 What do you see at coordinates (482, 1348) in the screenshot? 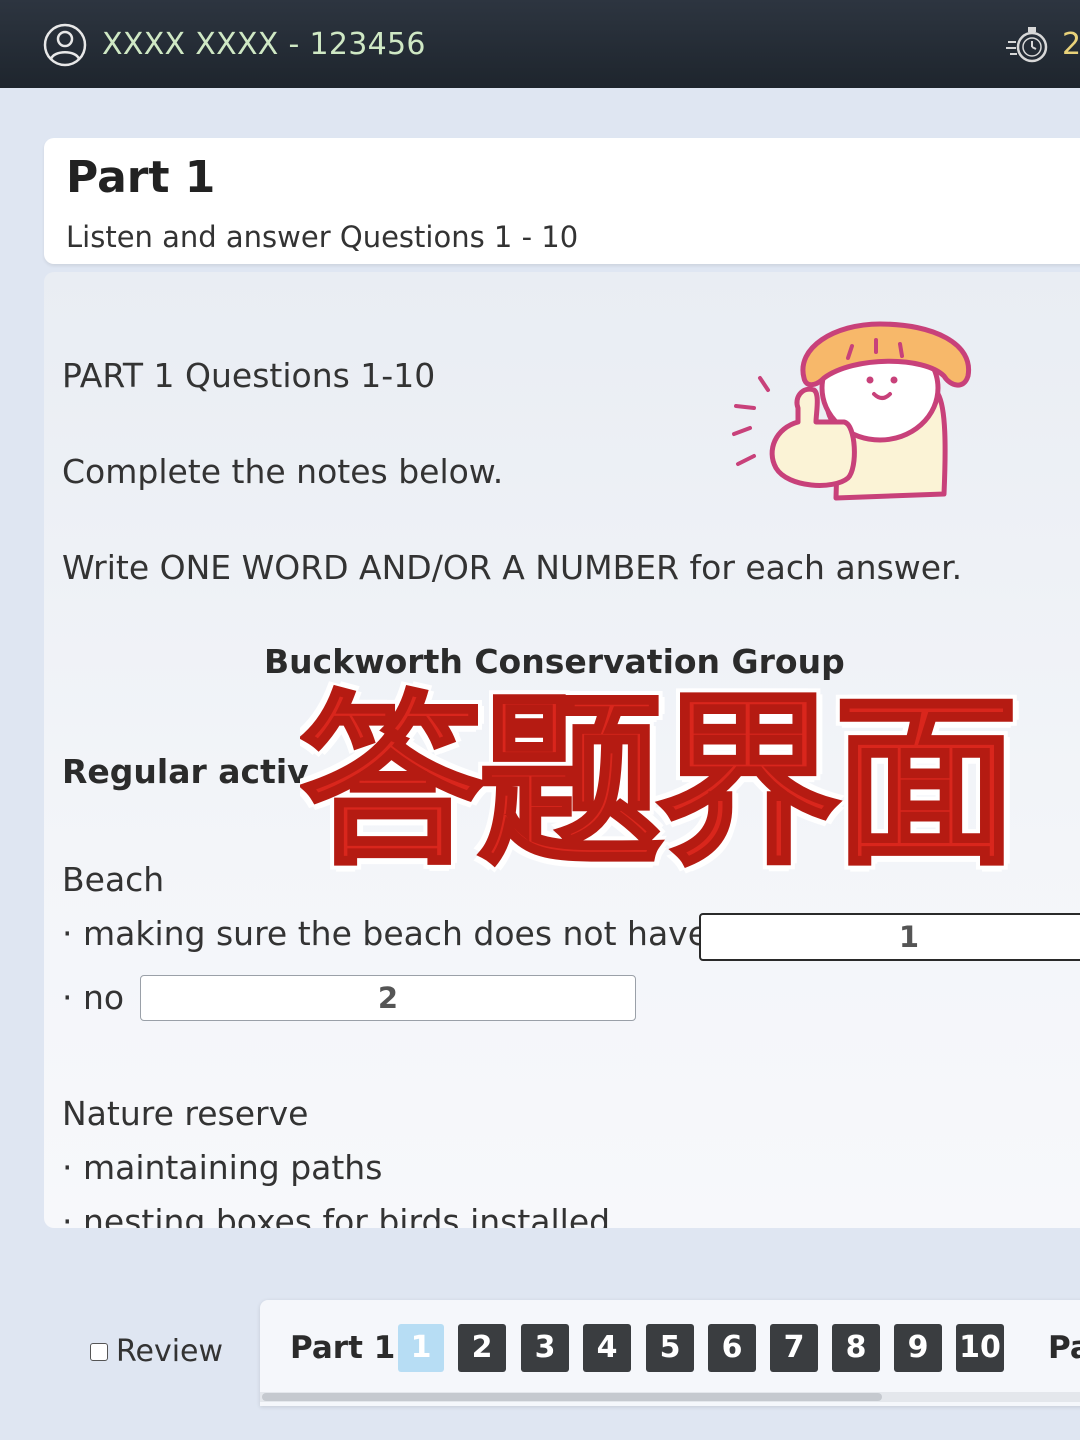
I see `question-button-2: 2` at bounding box center [482, 1348].